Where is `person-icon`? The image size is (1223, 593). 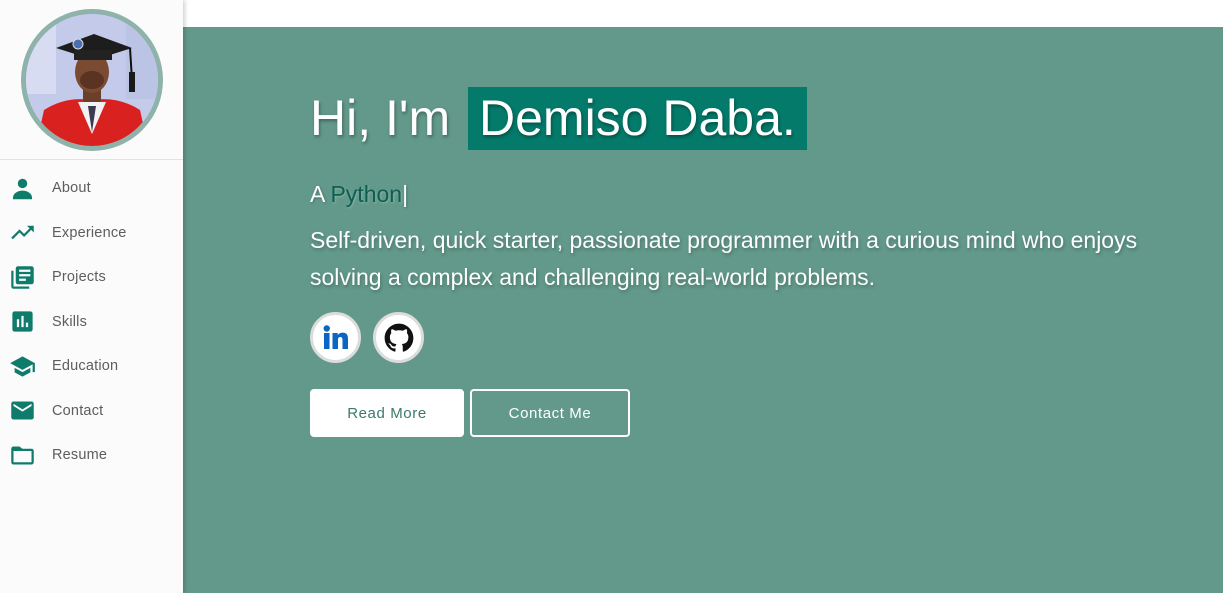 person-icon is located at coordinates (22, 188).